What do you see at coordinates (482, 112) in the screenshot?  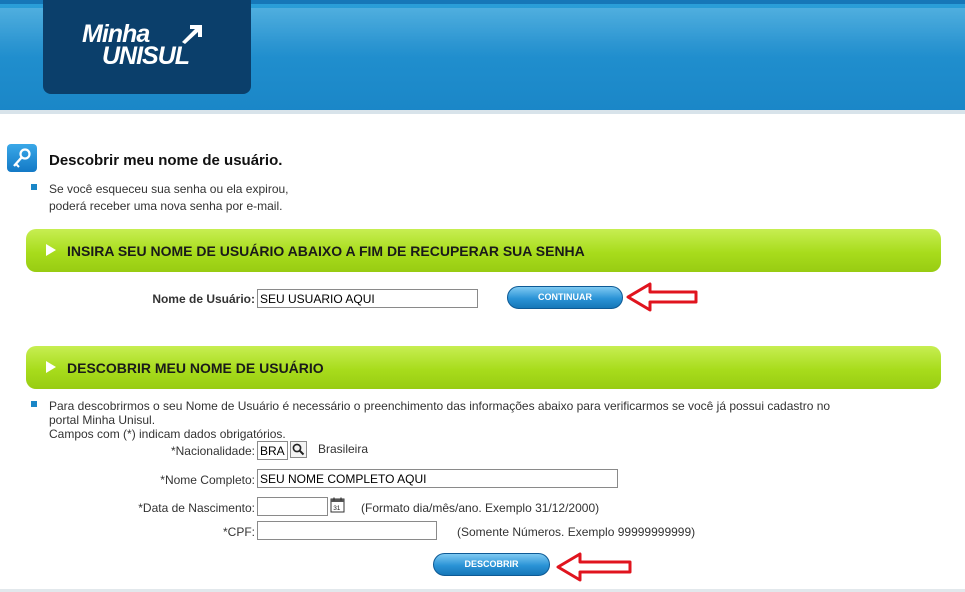 I see `header-divider` at bounding box center [482, 112].